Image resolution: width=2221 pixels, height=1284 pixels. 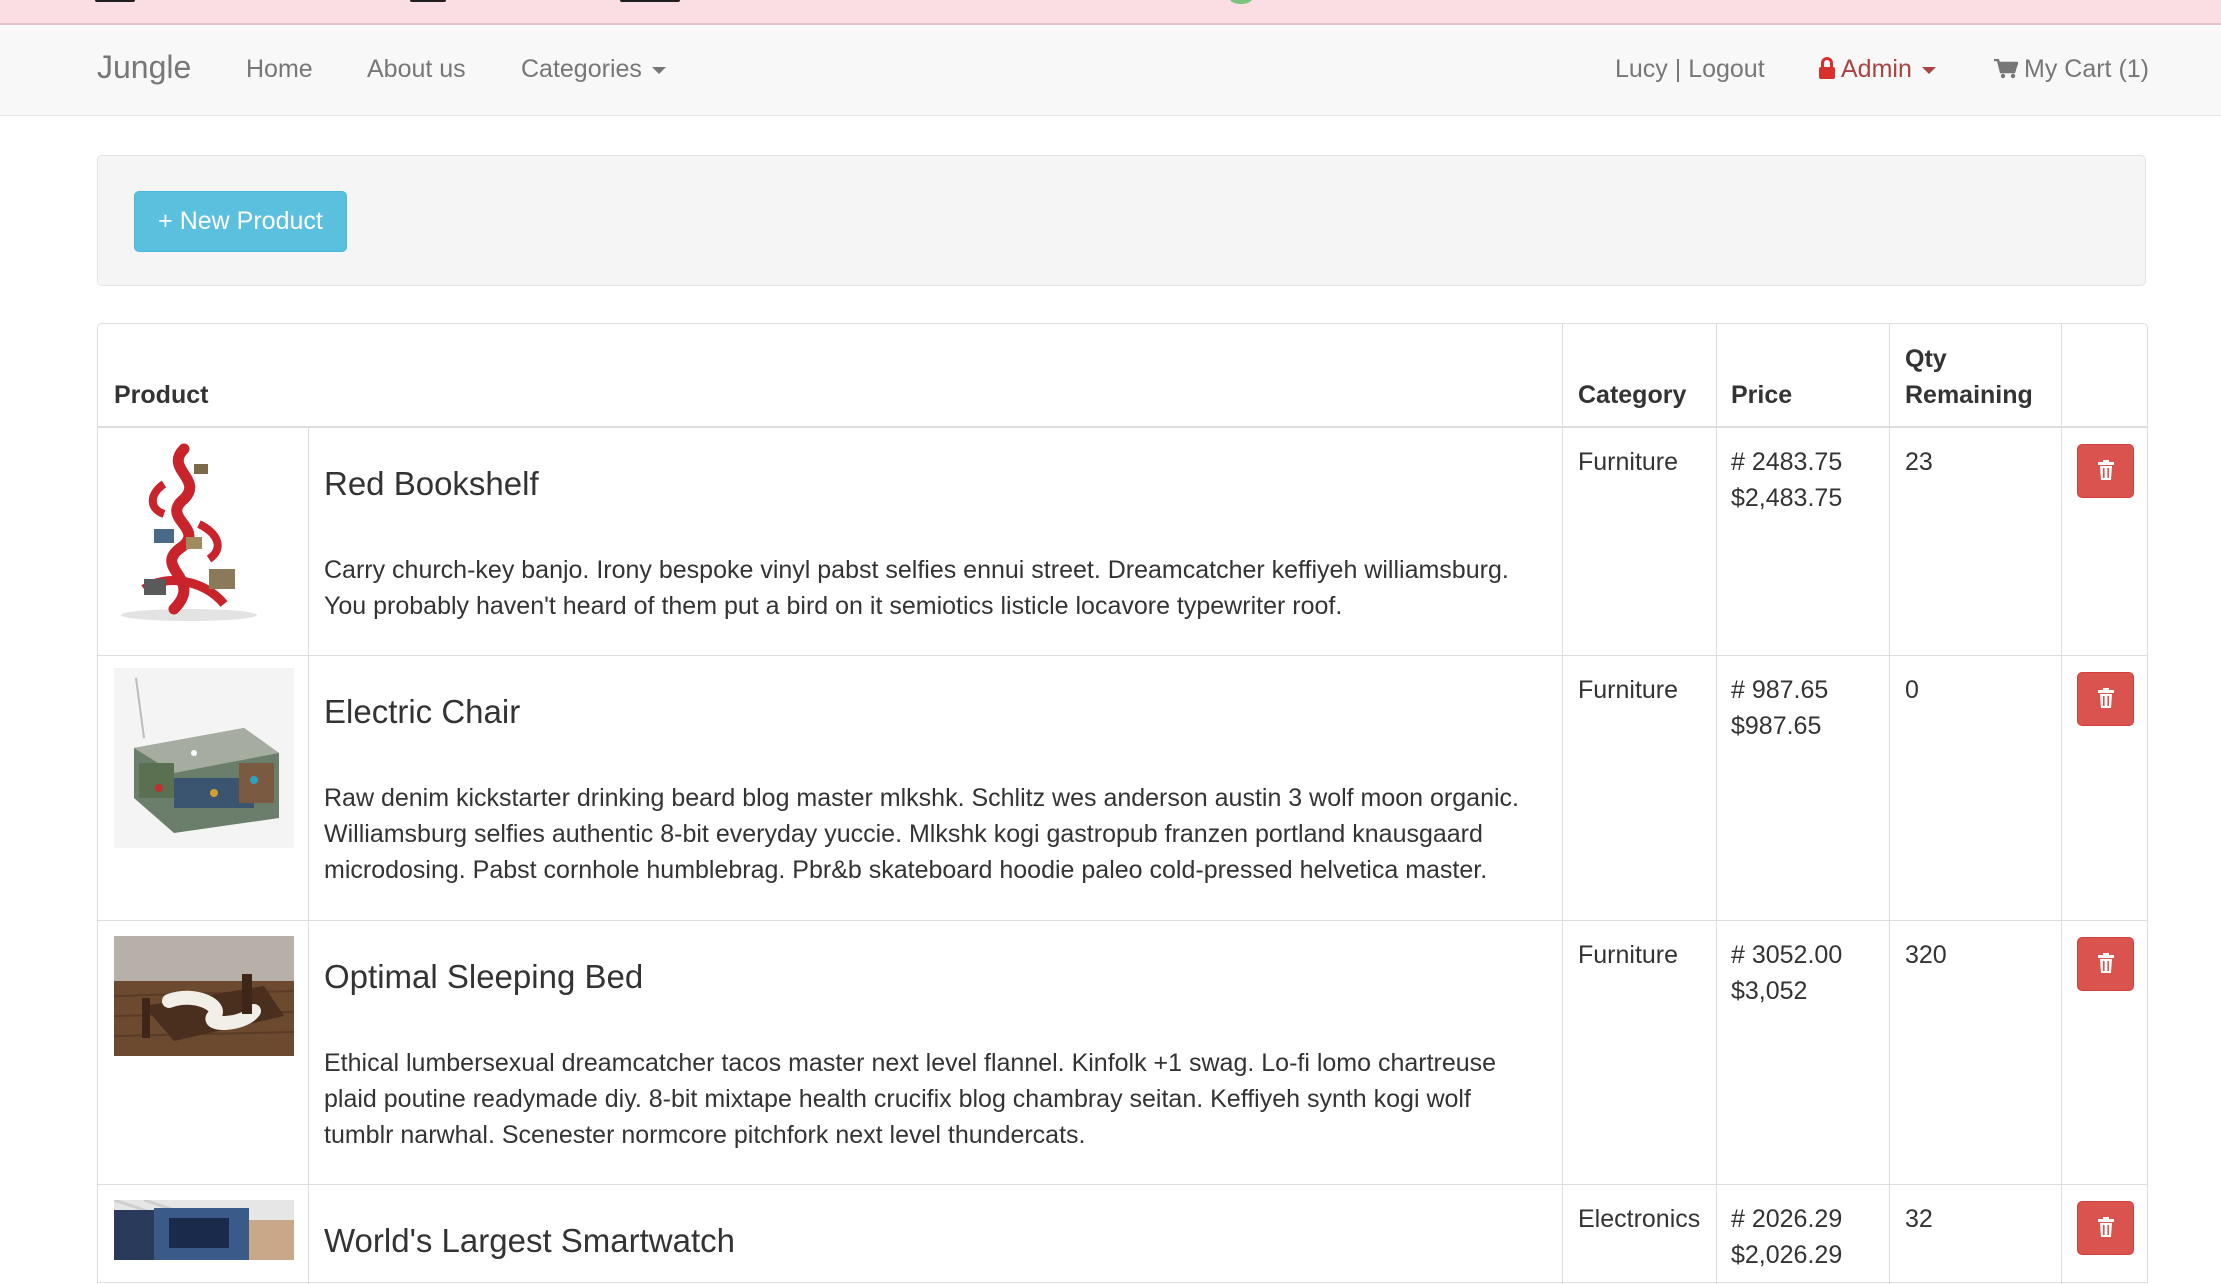 What do you see at coordinates (1787, 498) in the screenshot?
I see `product-price: $2,483.75` at bounding box center [1787, 498].